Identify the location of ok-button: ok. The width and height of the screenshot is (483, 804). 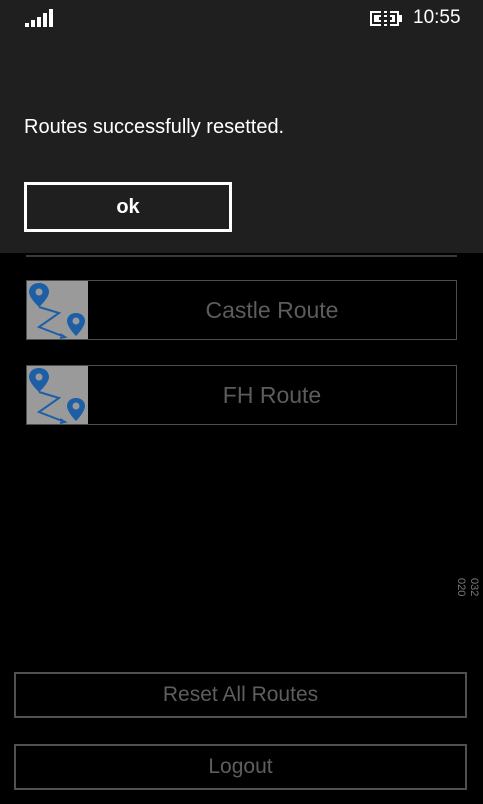
(128, 207).